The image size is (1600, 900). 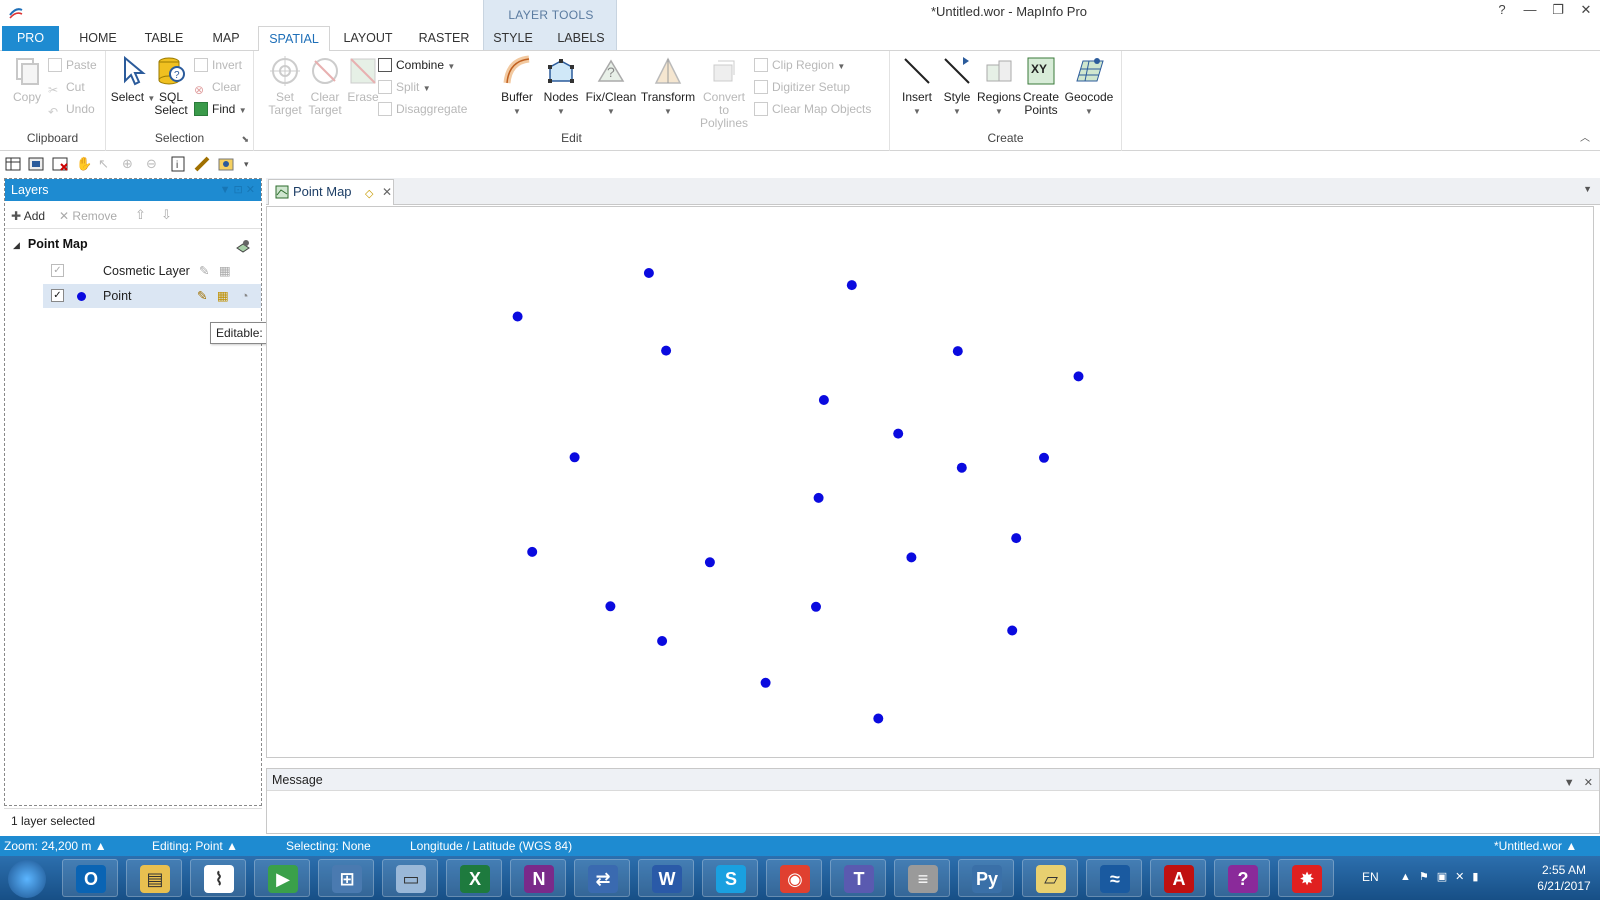 I want to click on regions-button: Regions ▼, so click(x=999, y=86).